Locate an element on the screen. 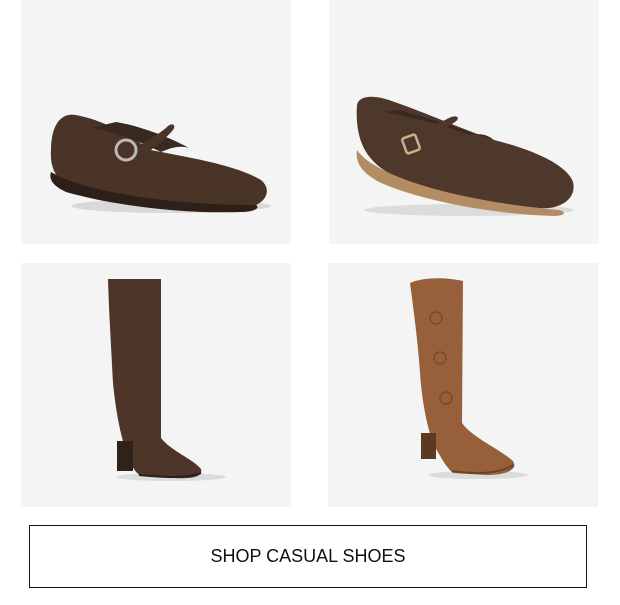 The height and width of the screenshot is (605, 620). knee-high-suede-boot-image is located at coordinates (167, 380).